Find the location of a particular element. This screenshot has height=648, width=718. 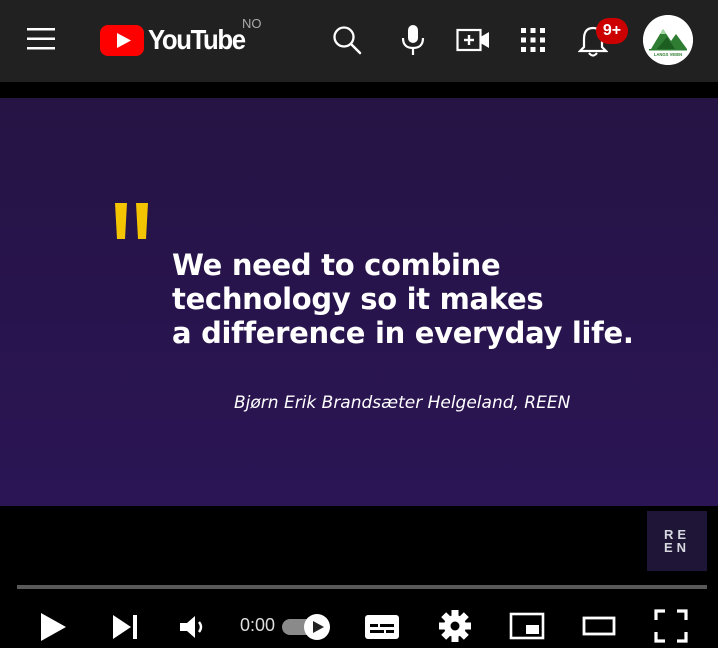

time-display: 0:00 is located at coordinates (258, 625).